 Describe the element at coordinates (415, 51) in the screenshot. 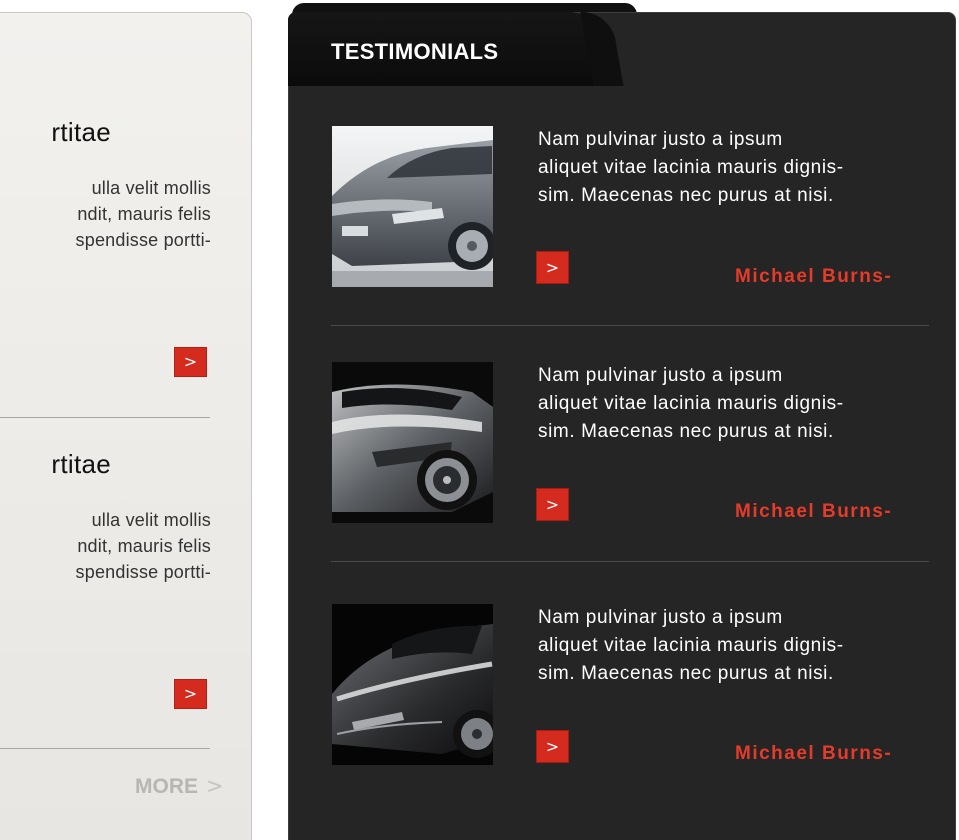

I see `testimonials-heading: TESTIMONIALS` at that location.